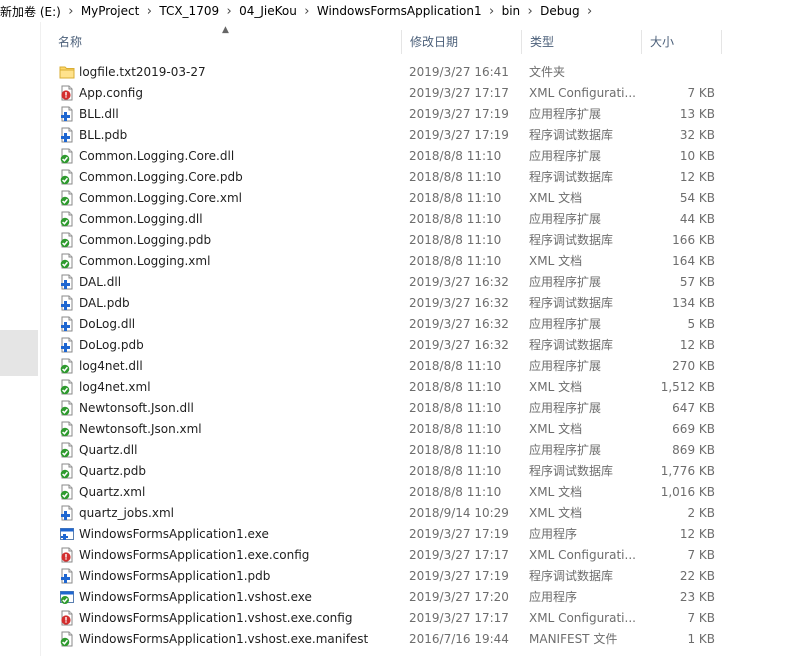  What do you see at coordinates (226, 93) in the screenshot?
I see `file-name-cell: App.config` at bounding box center [226, 93].